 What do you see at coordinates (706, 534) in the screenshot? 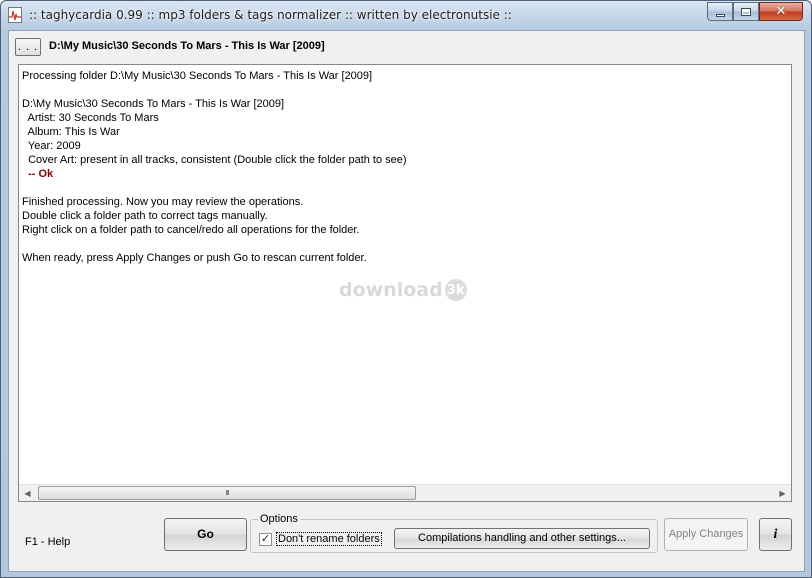
I see `apply-changes-button: Apply Changes` at bounding box center [706, 534].